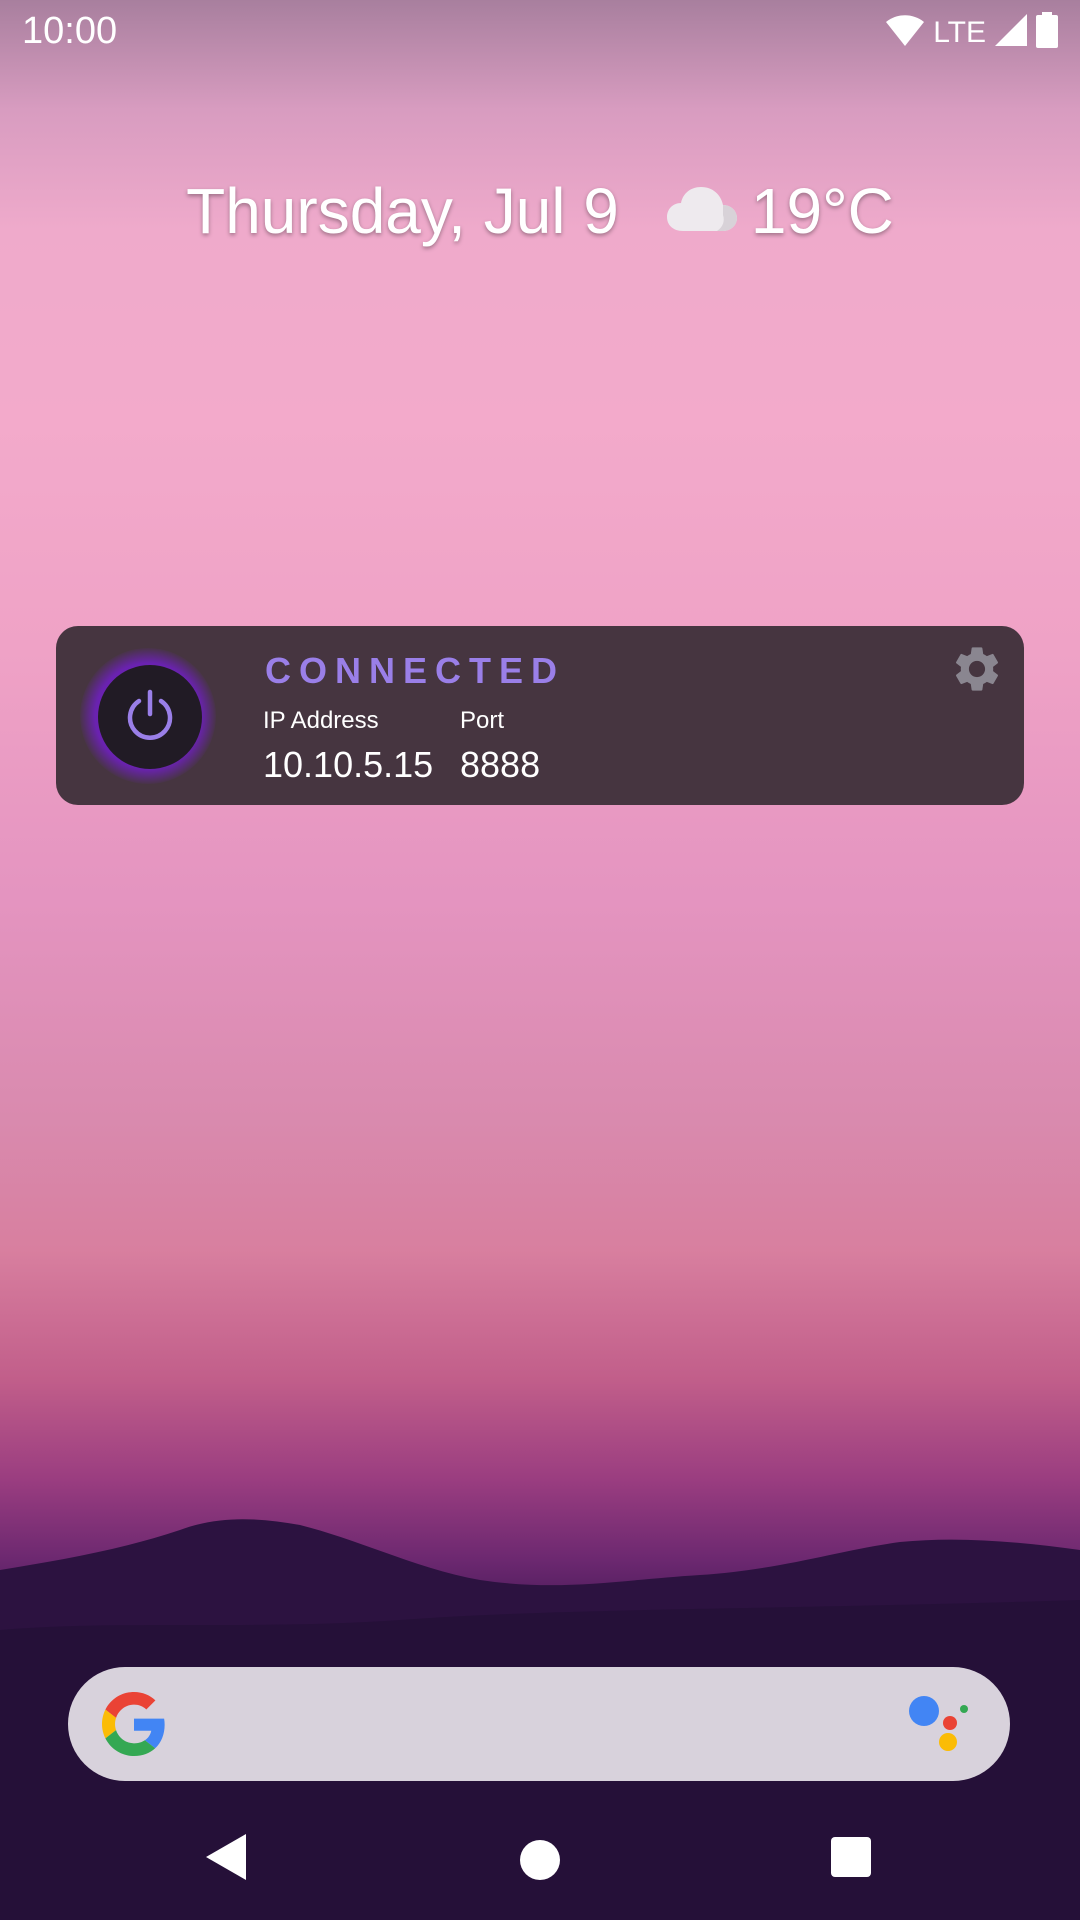  Describe the element at coordinates (415, 670) in the screenshot. I see `connection-status: CONNECTED` at that location.